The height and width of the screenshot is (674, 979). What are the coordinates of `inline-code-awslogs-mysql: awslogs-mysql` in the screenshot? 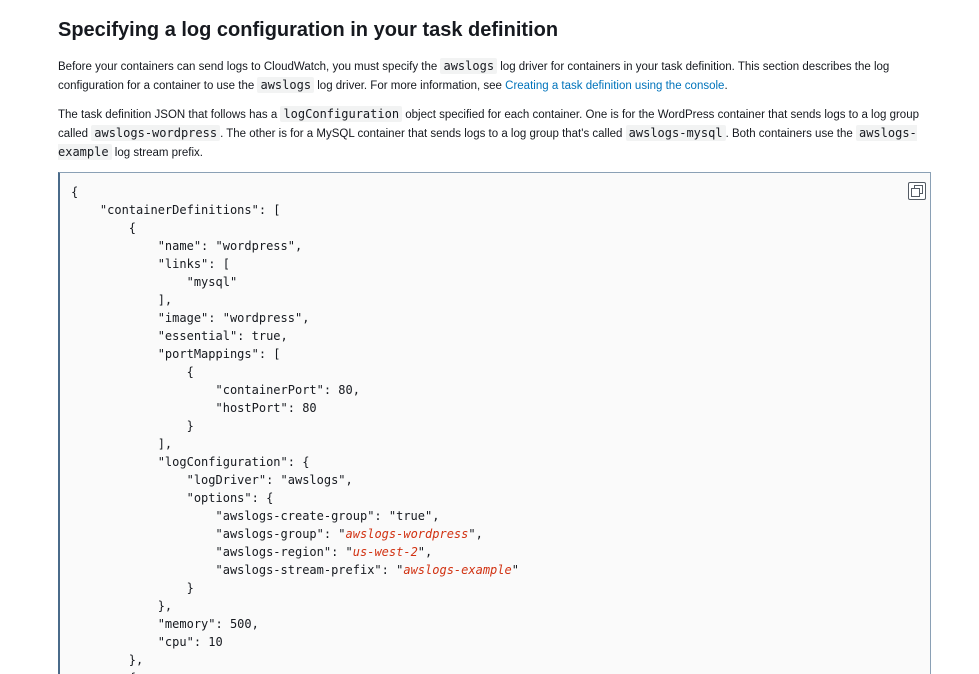 It's located at (675, 133).